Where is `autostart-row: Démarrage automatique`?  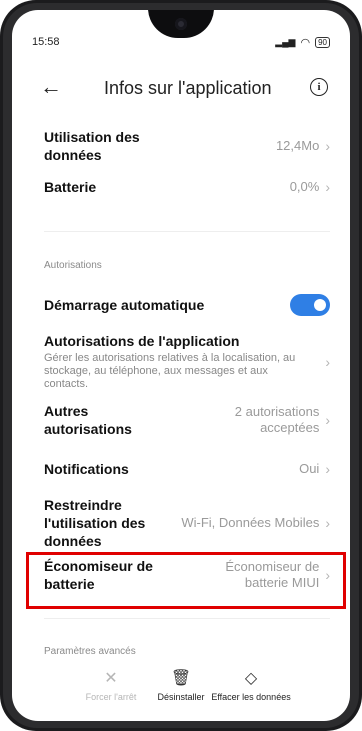
autostart-row: Démarrage automatique is located at coordinates (187, 305).